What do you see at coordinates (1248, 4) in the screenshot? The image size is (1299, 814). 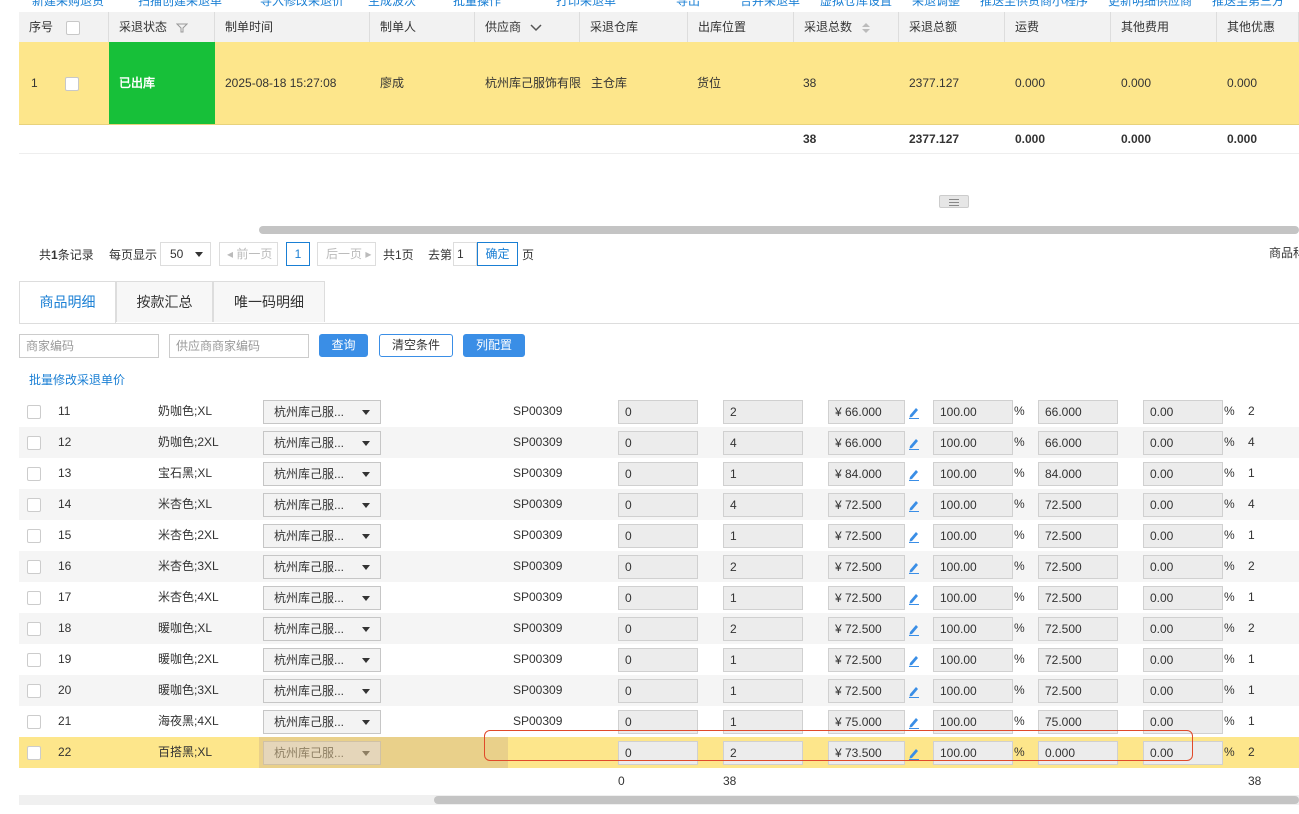 I see `toolbar-item-push-third: 推送至第三方` at bounding box center [1248, 4].